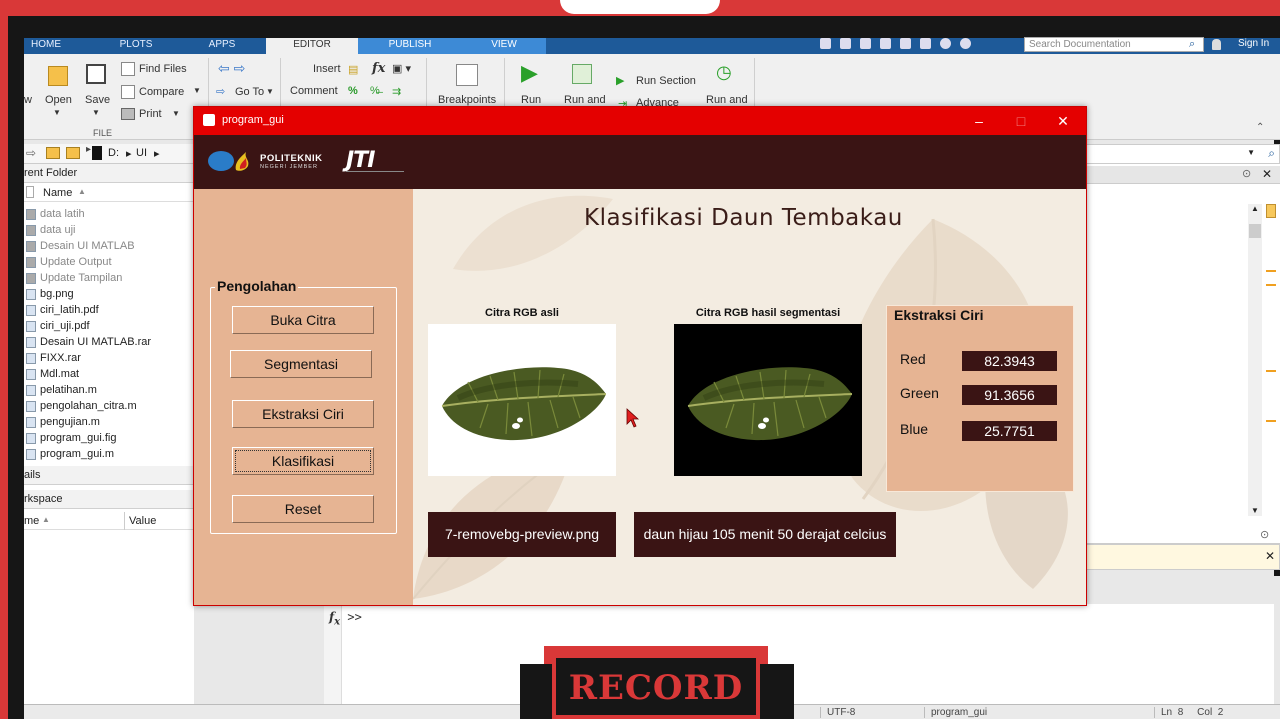 This screenshot has width=1280, height=719. What do you see at coordinates (46, 46) in the screenshot?
I see `tab-home: HOME` at bounding box center [46, 46].